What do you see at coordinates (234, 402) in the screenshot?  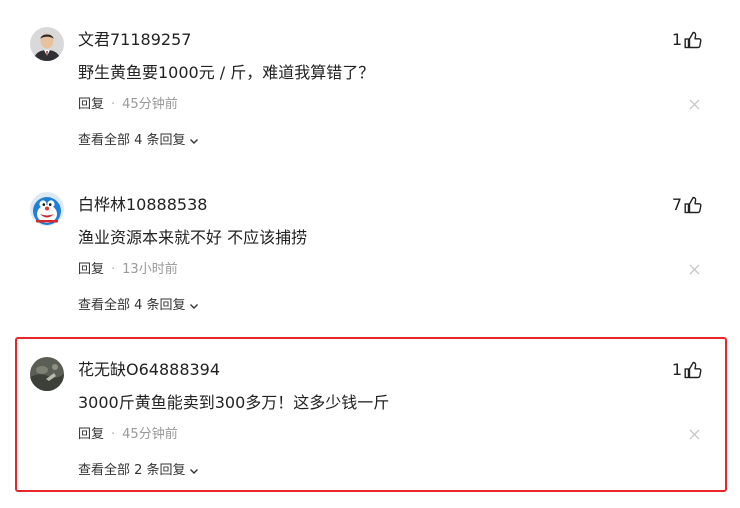 I see `comment-text: 3000斤黄鱼能卖到300多万！这多少钱一斤` at bounding box center [234, 402].